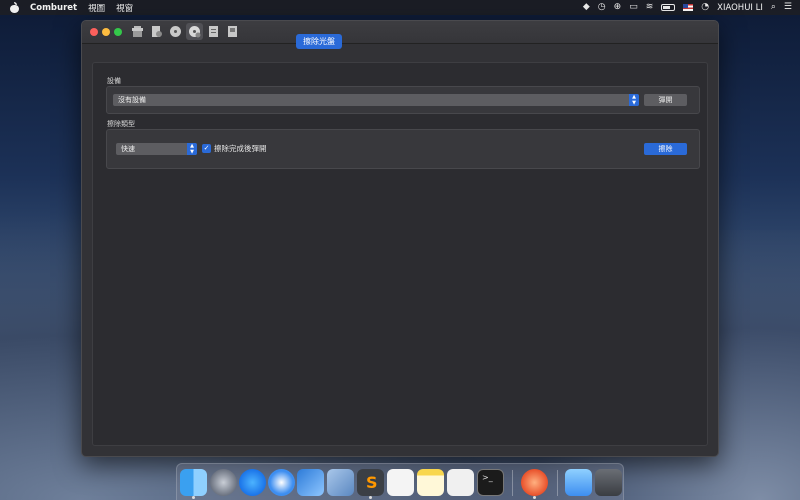 This screenshot has height=500, width=800. What do you see at coordinates (430, 482) in the screenshot?
I see `notes-icon` at bounding box center [430, 482].